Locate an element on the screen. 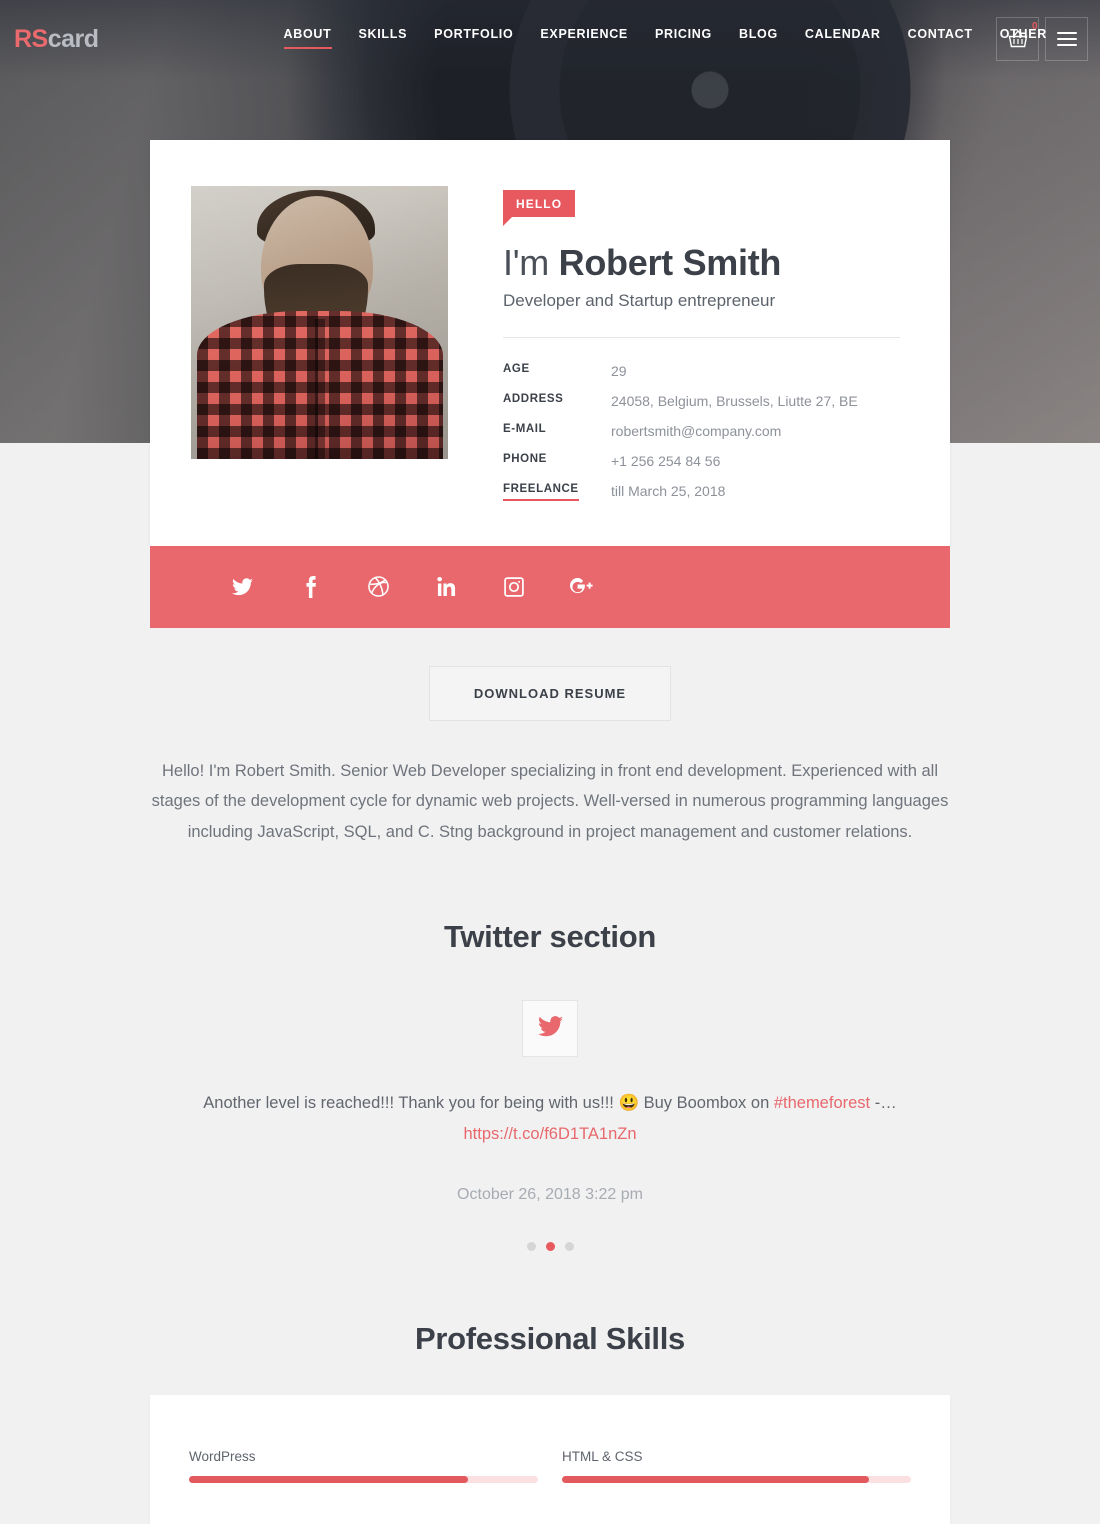 The width and height of the screenshot is (1100, 1524). instagram-icon is located at coordinates (514, 587).